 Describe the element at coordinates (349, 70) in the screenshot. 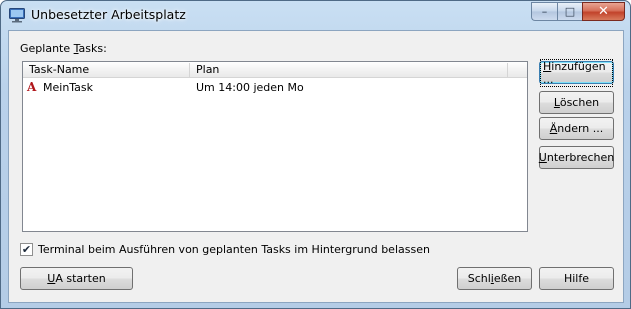

I see `column-header-plan: Plan` at that location.